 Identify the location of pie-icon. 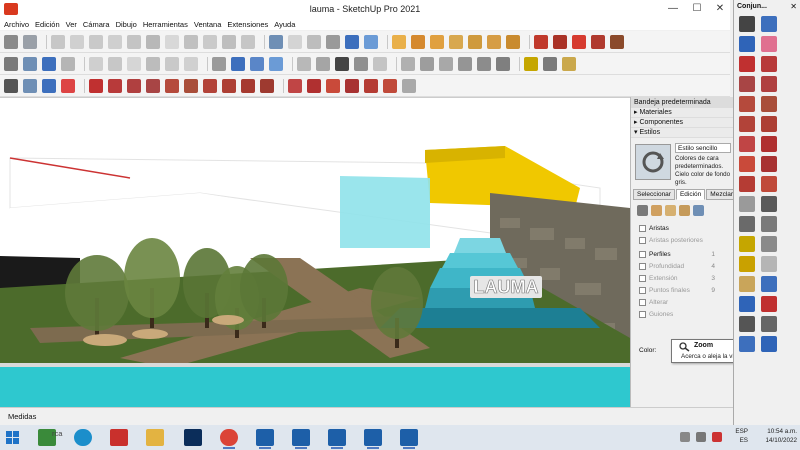
(267, 85).